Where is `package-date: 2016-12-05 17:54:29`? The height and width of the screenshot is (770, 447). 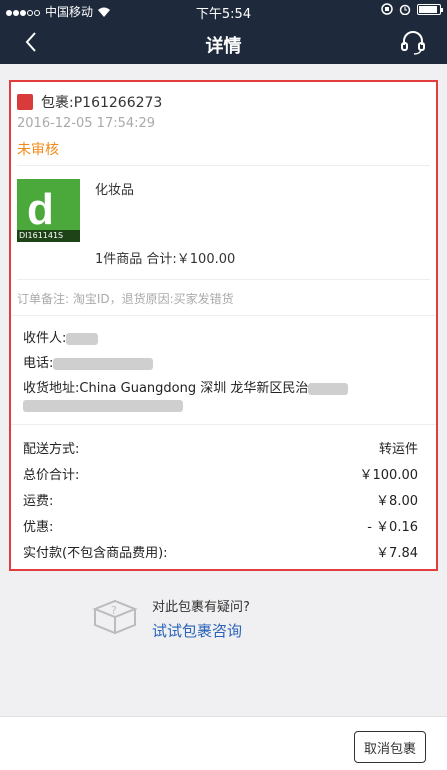 package-date: 2016-12-05 17:54:29 is located at coordinates (86, 123).